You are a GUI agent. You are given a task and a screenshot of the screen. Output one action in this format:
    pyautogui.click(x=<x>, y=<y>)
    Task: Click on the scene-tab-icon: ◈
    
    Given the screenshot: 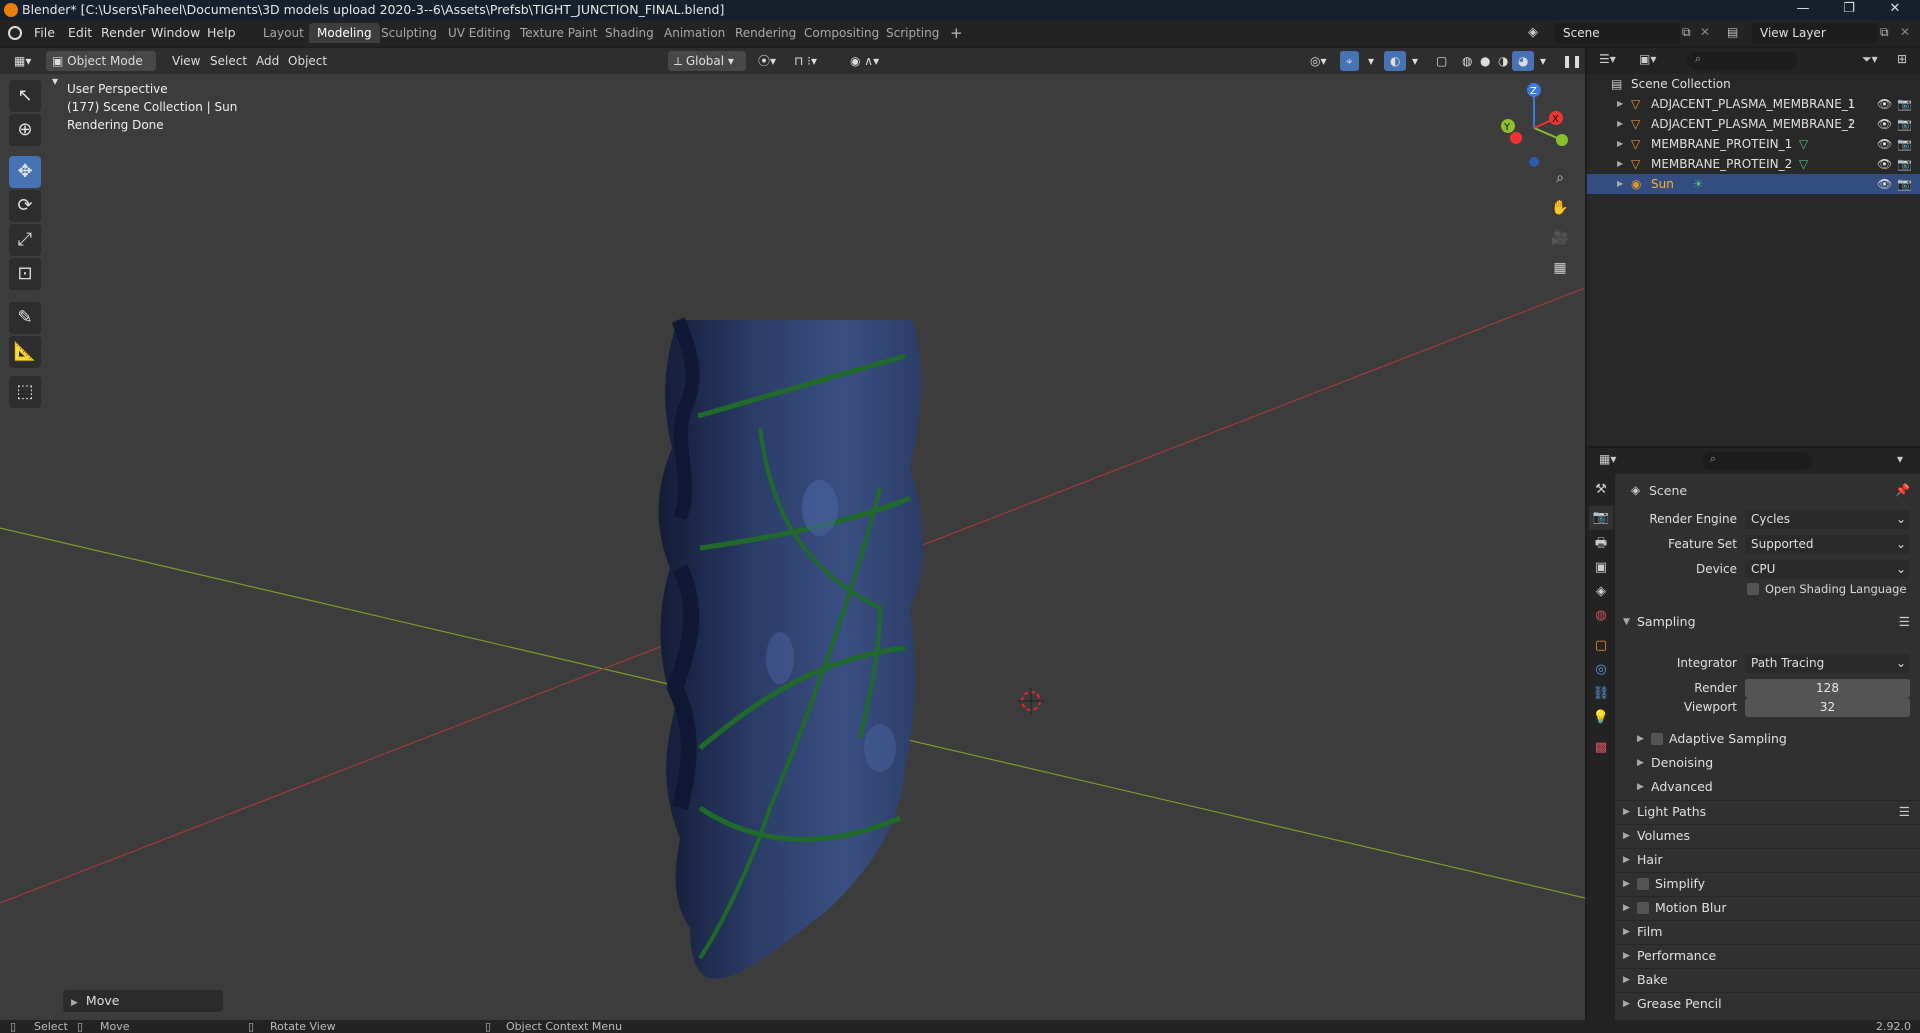 What is the action you would take?
    pyautogui.click(x=1601, y=592)
    